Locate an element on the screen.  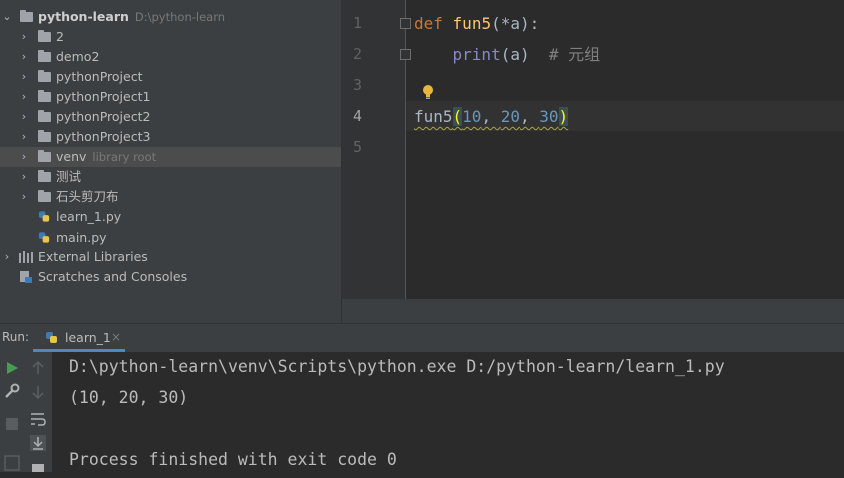
call-name: fun5 is located at coordinates (433, 116).